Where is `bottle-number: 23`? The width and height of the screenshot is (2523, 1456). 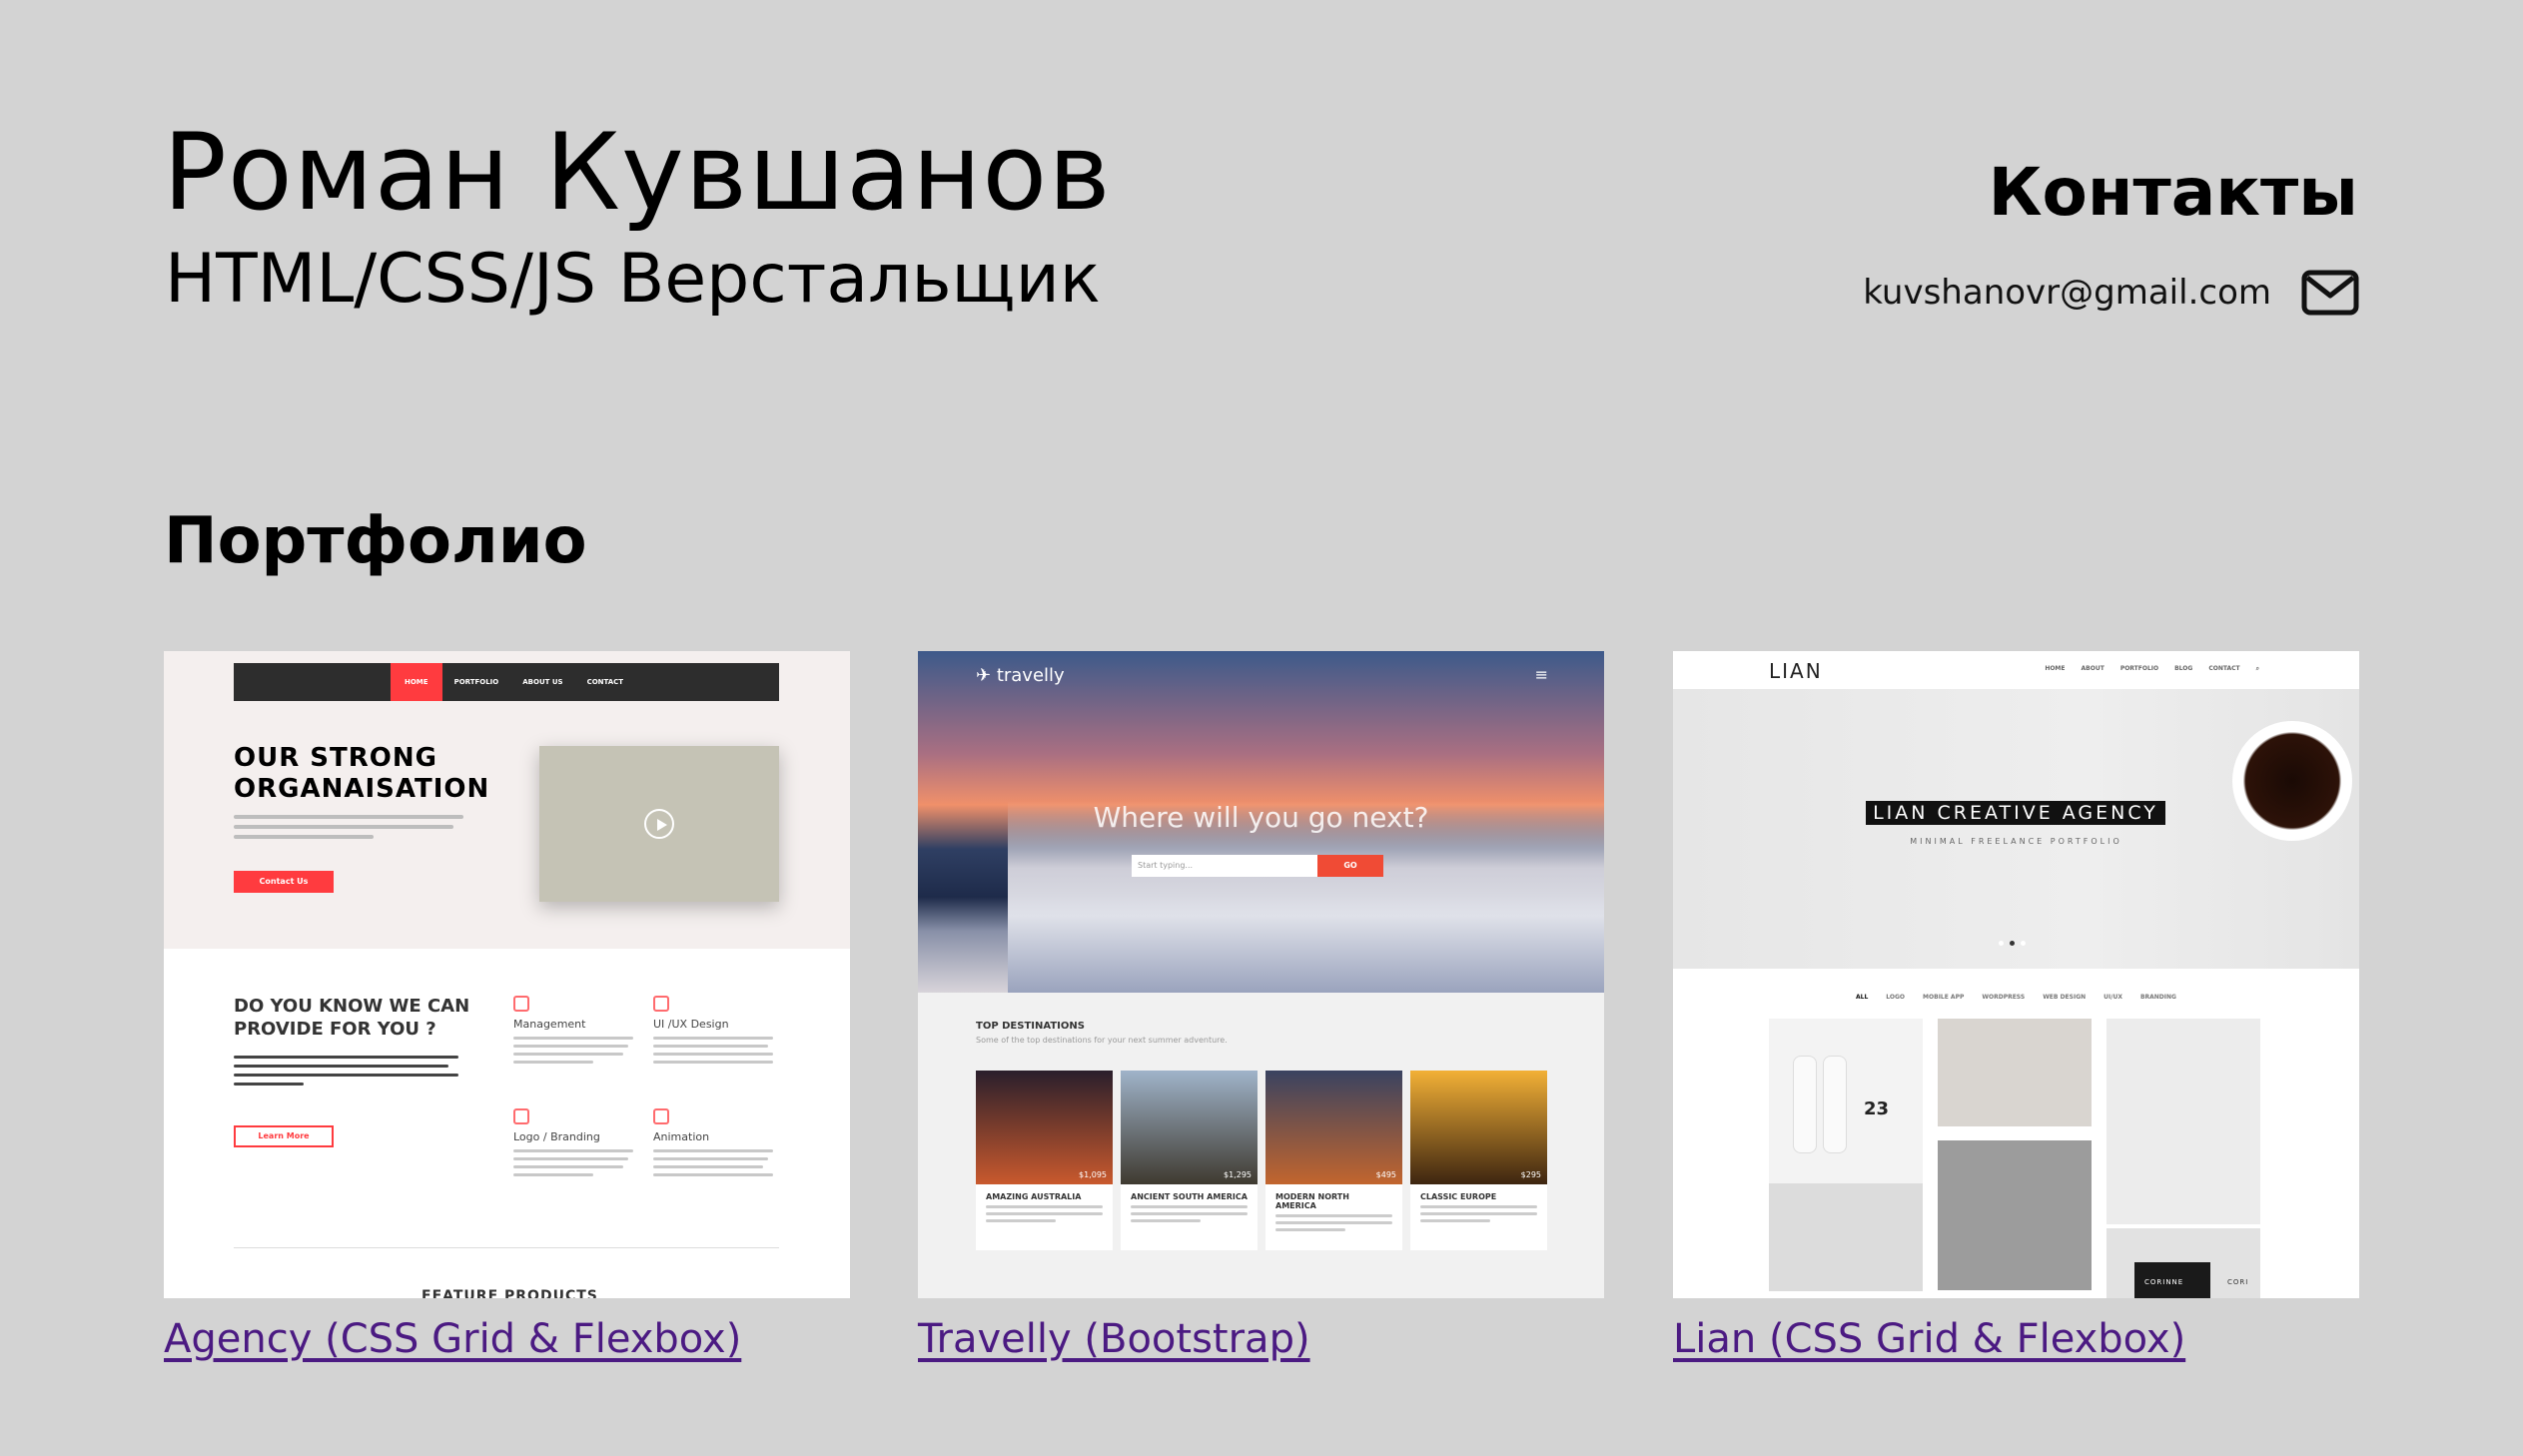
bottle-number: 23 is located at coordinates (1877, 1108).